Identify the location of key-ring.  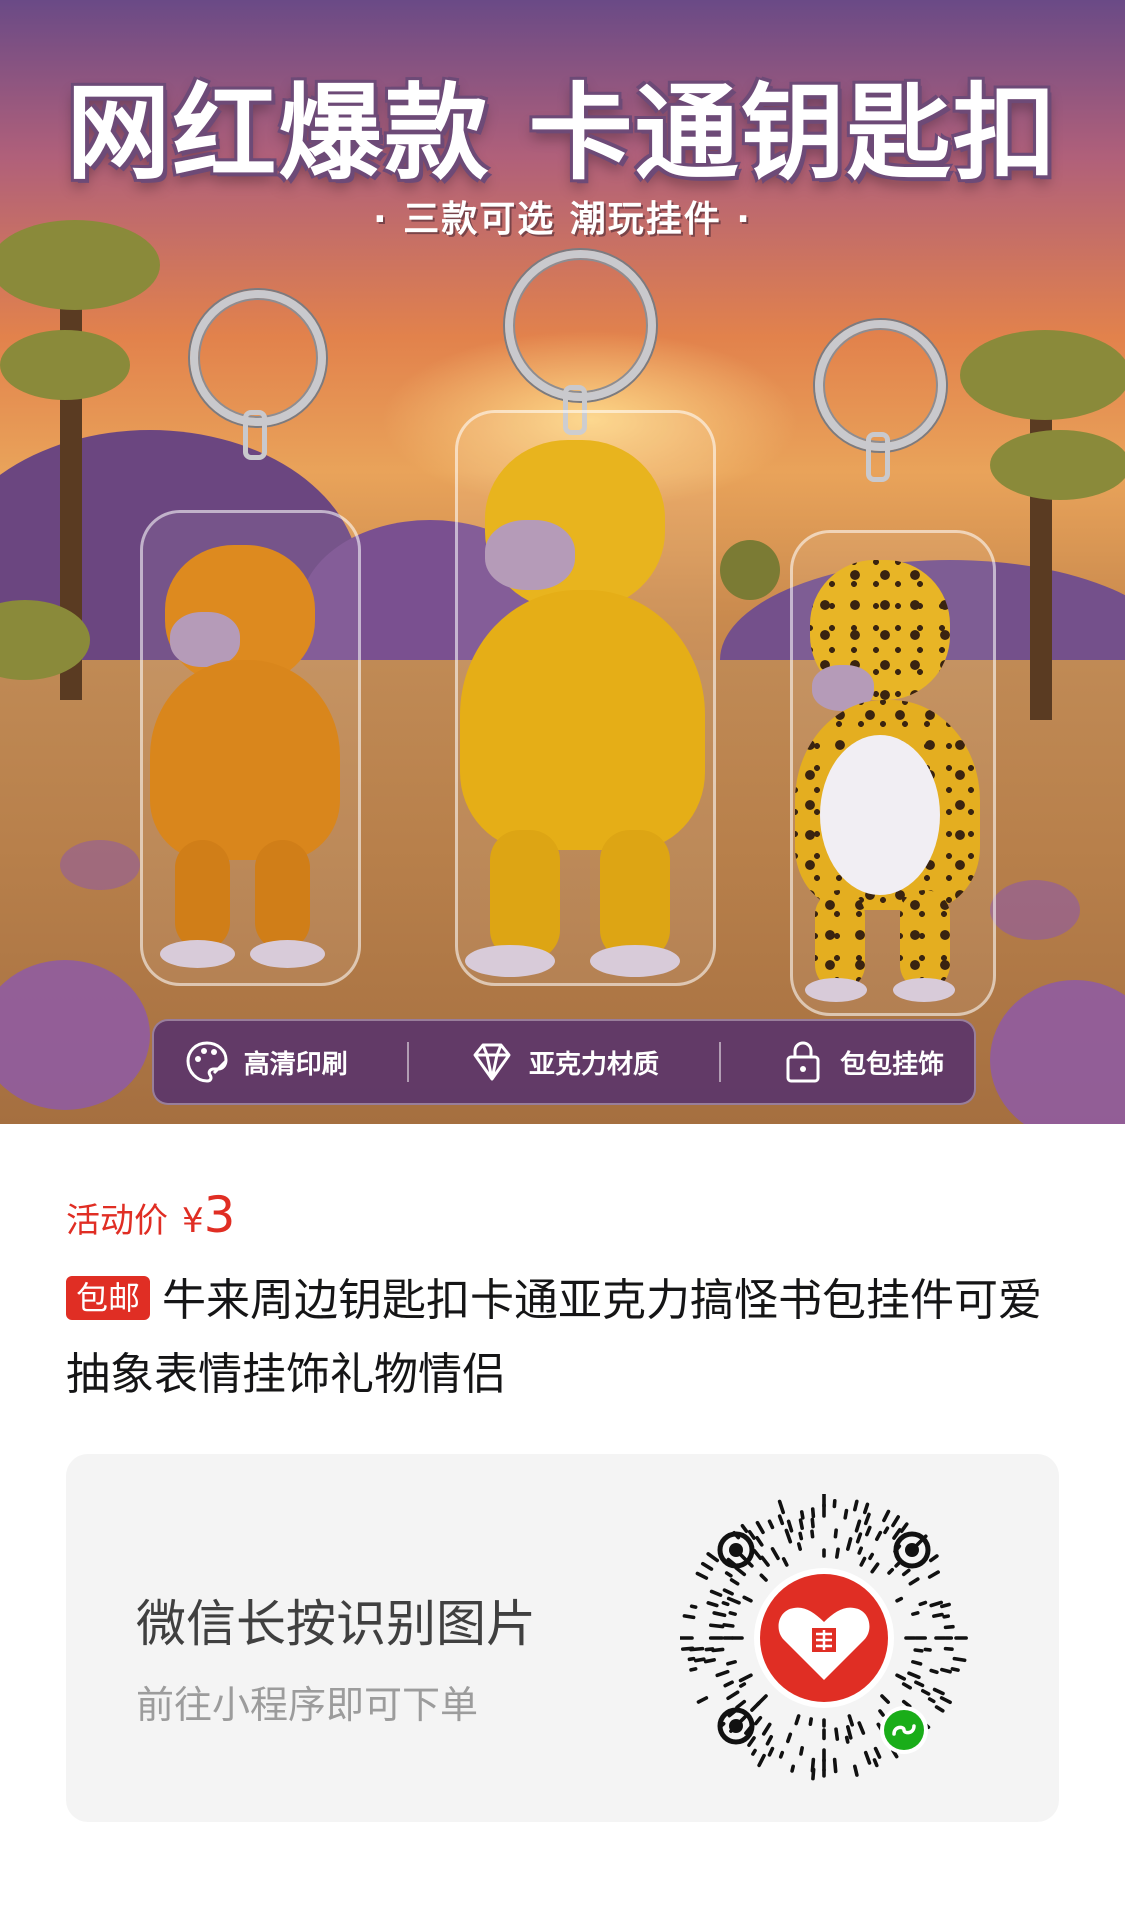
(258, 358).